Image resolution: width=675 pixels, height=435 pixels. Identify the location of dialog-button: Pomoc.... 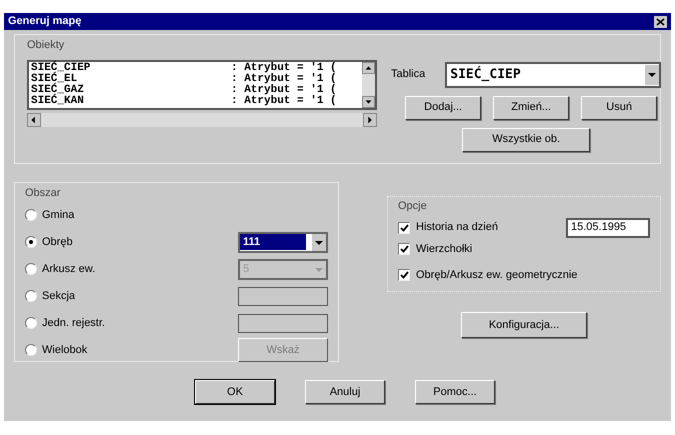
(455, 392).